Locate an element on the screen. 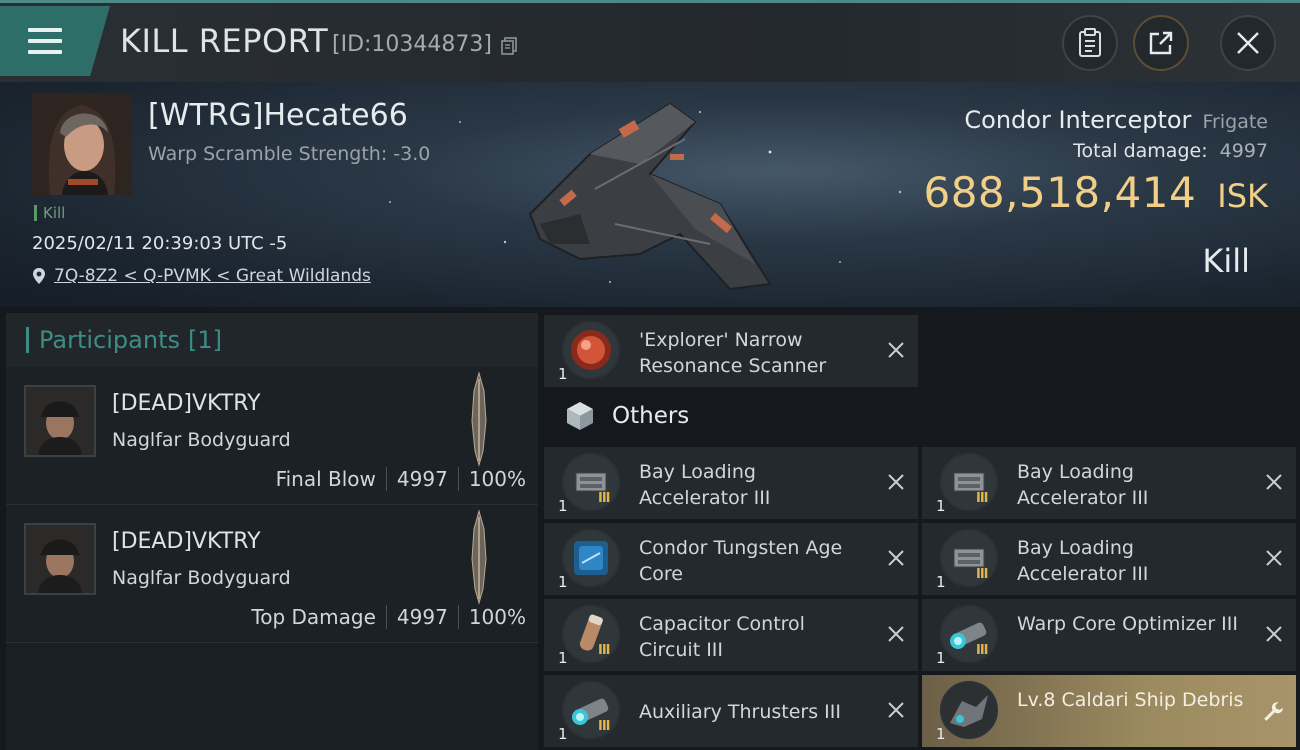 The width and height of the screenshot is (1300, 750). kill-report-header: KILL REPORT [ID:10344873] is located at coordinates (650, 41).